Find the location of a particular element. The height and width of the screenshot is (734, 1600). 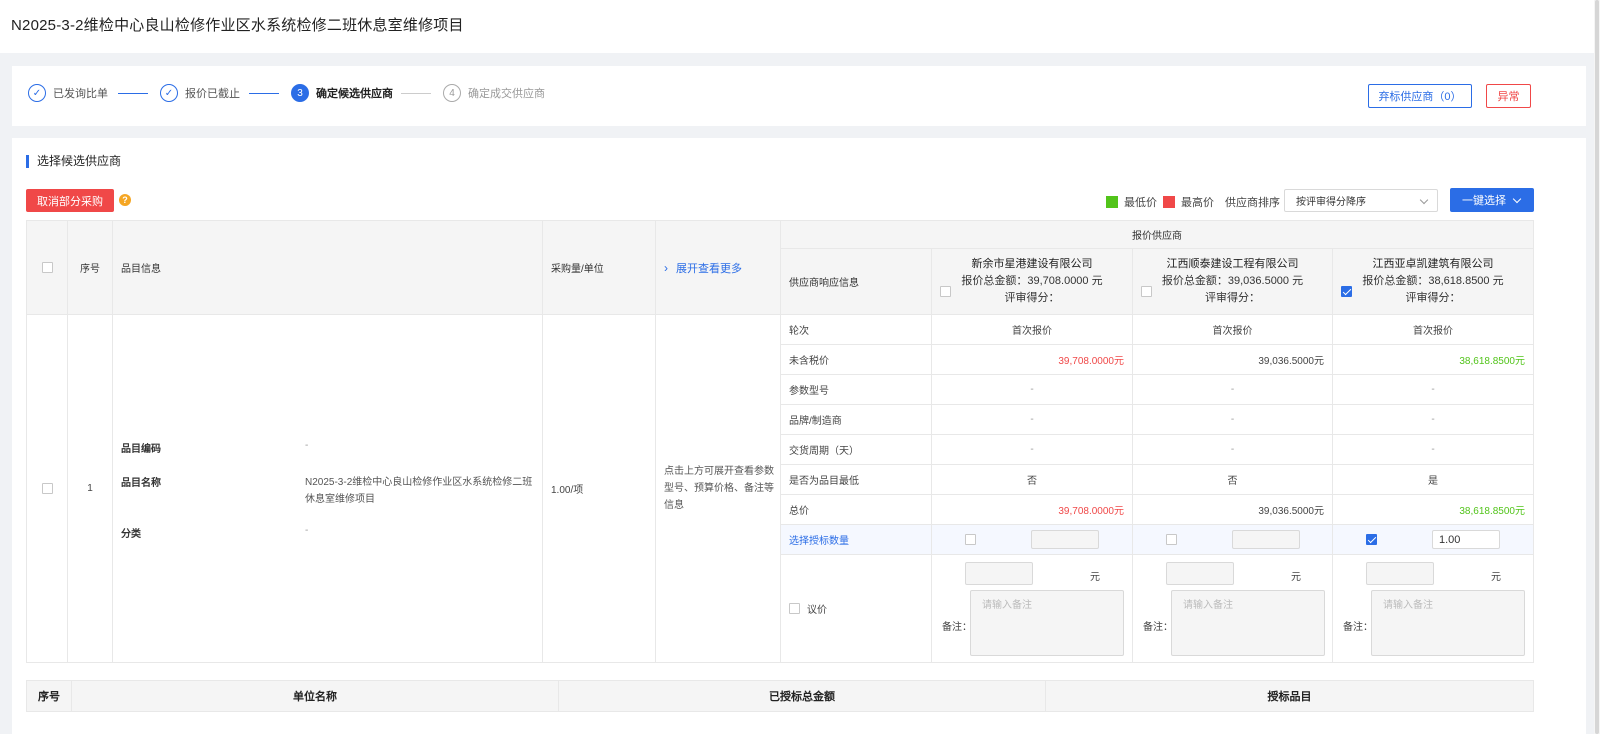

check-icon: ✓ is located at coordinates (37, 93).